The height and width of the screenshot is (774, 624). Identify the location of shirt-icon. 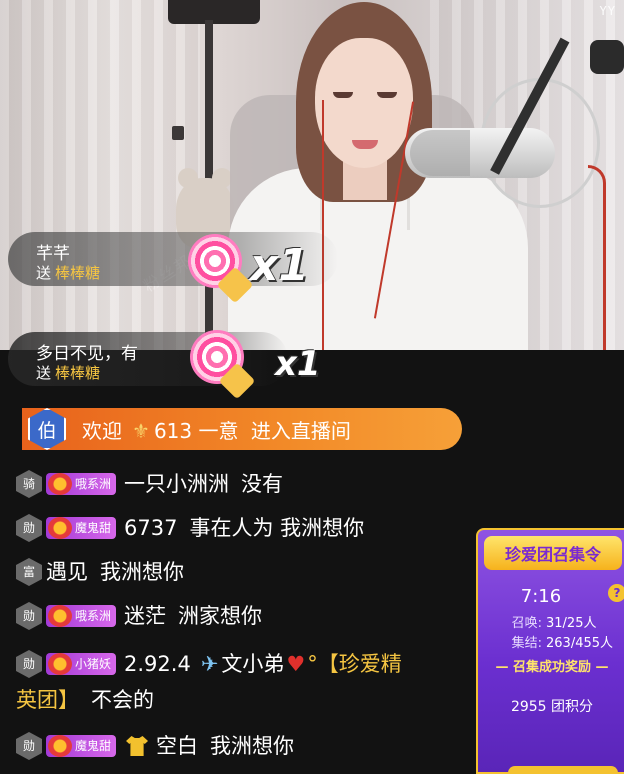
(137, 746).